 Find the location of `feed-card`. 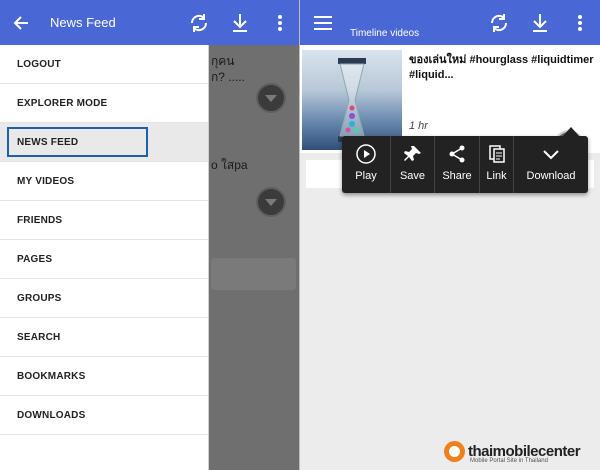

feed-card is located at coordinates (253, 274).